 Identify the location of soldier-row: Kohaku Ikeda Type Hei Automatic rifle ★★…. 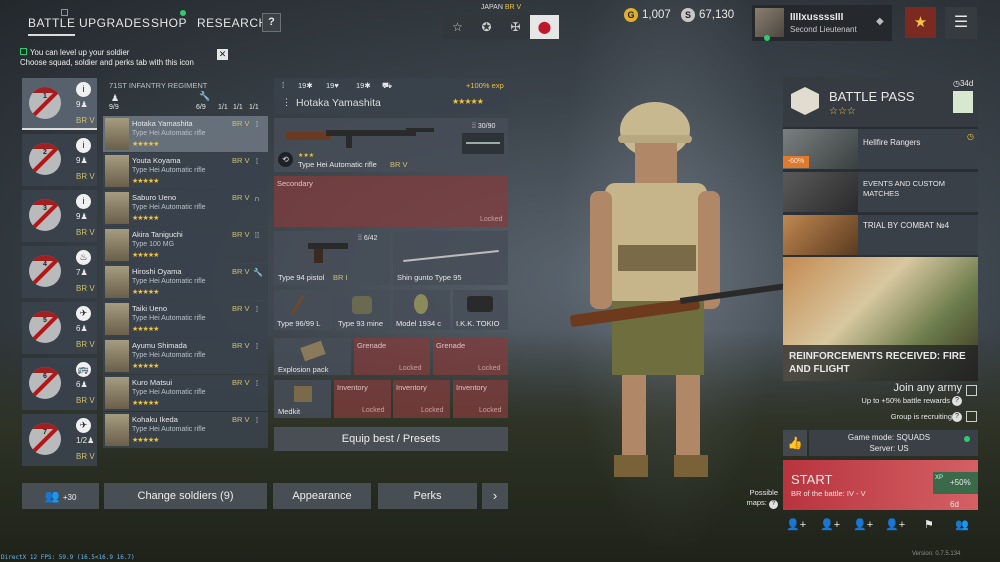
(185, 430).